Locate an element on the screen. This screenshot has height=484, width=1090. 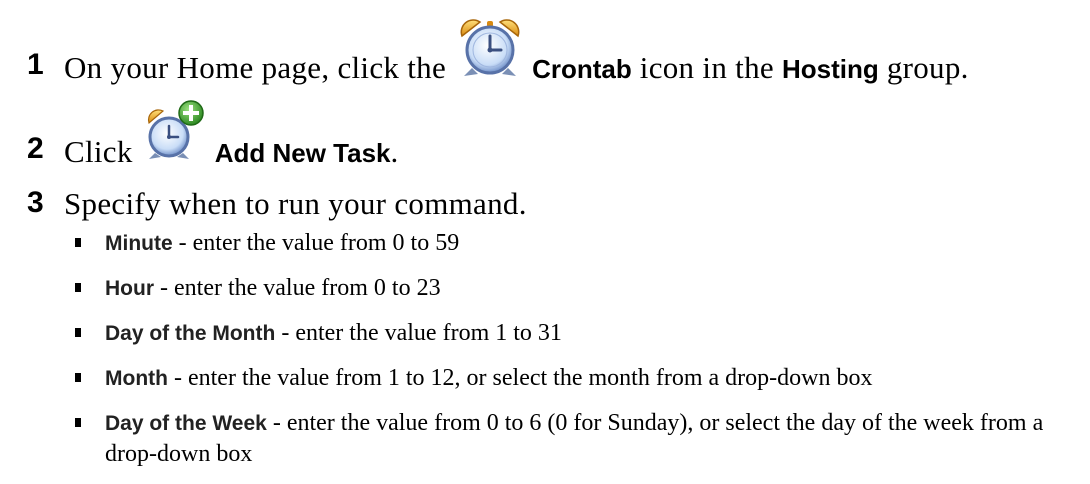
list-item-body: Hour - enter the value from 0 to 23 is located at coordinates (592, 288).